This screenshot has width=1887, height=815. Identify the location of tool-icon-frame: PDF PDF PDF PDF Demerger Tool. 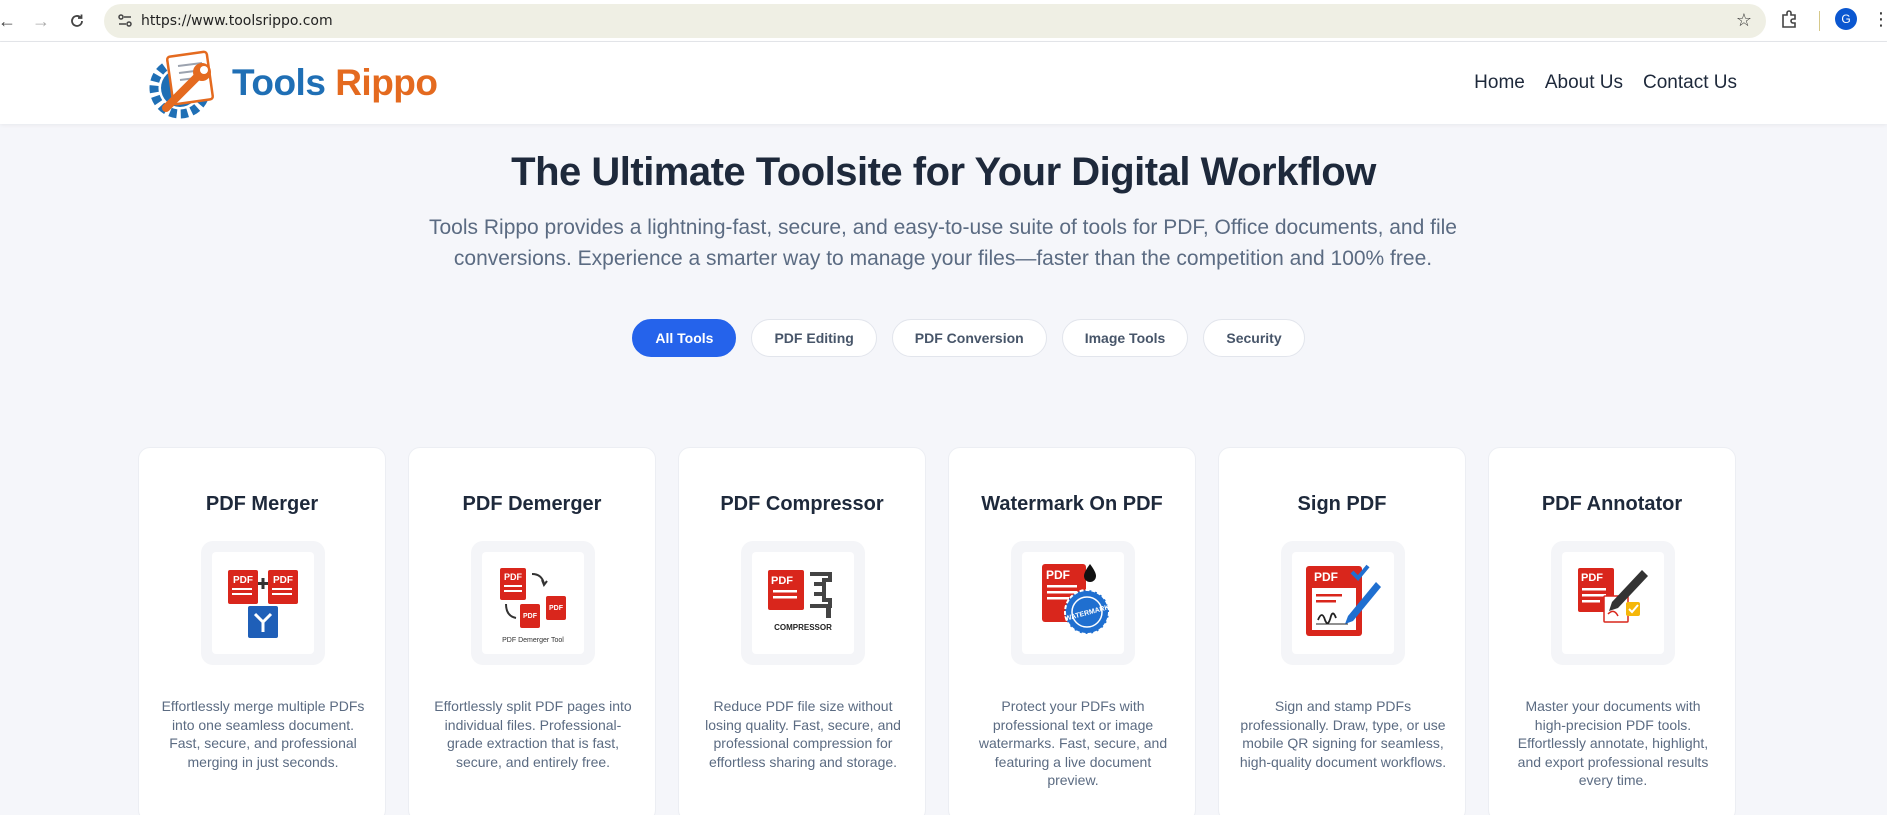
(533, 603).